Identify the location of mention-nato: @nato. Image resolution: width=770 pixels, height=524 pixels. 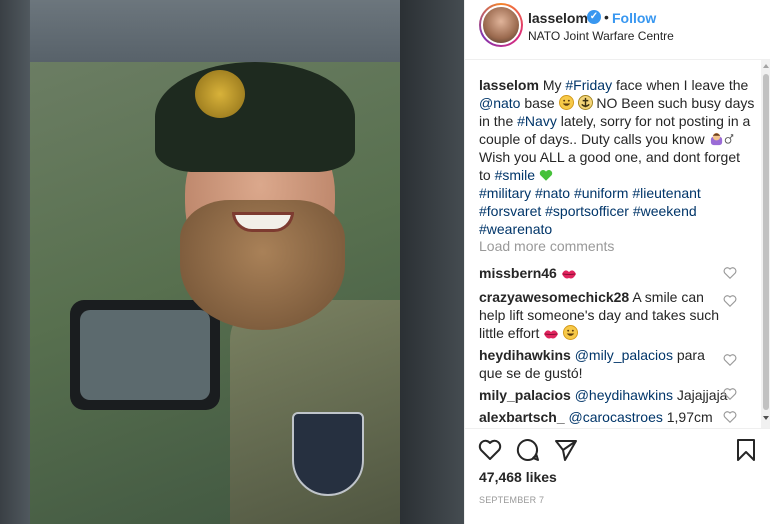
(499, 103).